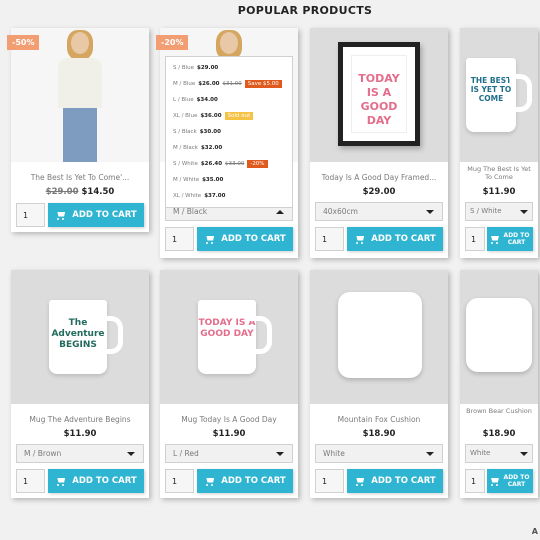 Image resolution: width=540 pixels, height=540 pixels. I want to click on mug-art: THE BEST IS YET TO COME, so click(499, 95).